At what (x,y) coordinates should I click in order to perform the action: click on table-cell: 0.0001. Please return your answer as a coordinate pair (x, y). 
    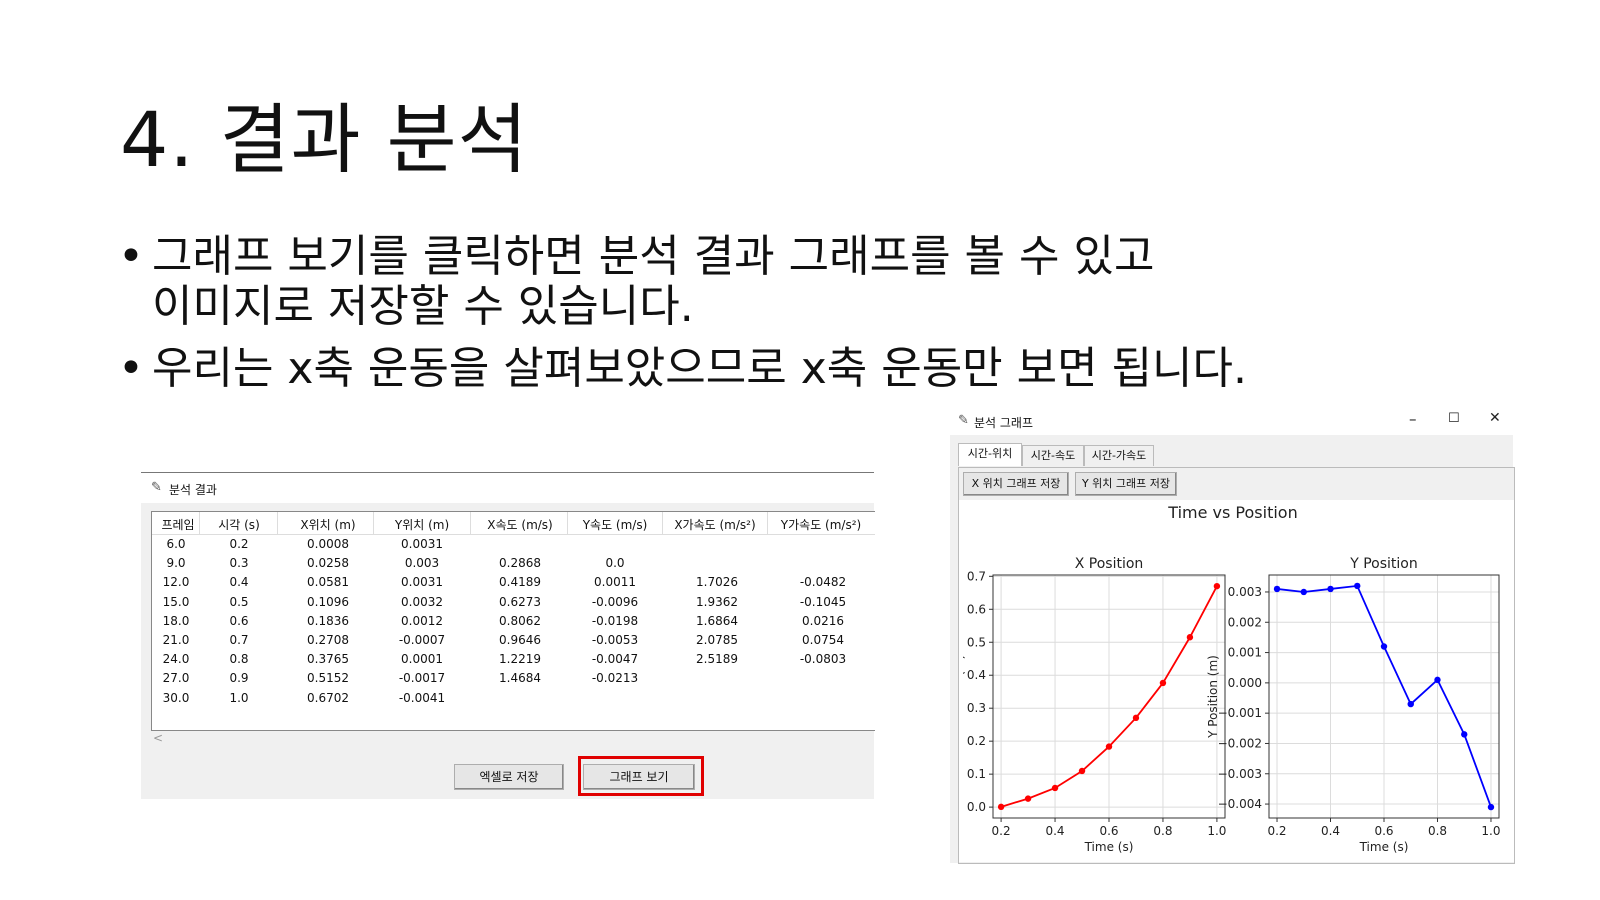
    Looking at the image, I should click on (422, 659).